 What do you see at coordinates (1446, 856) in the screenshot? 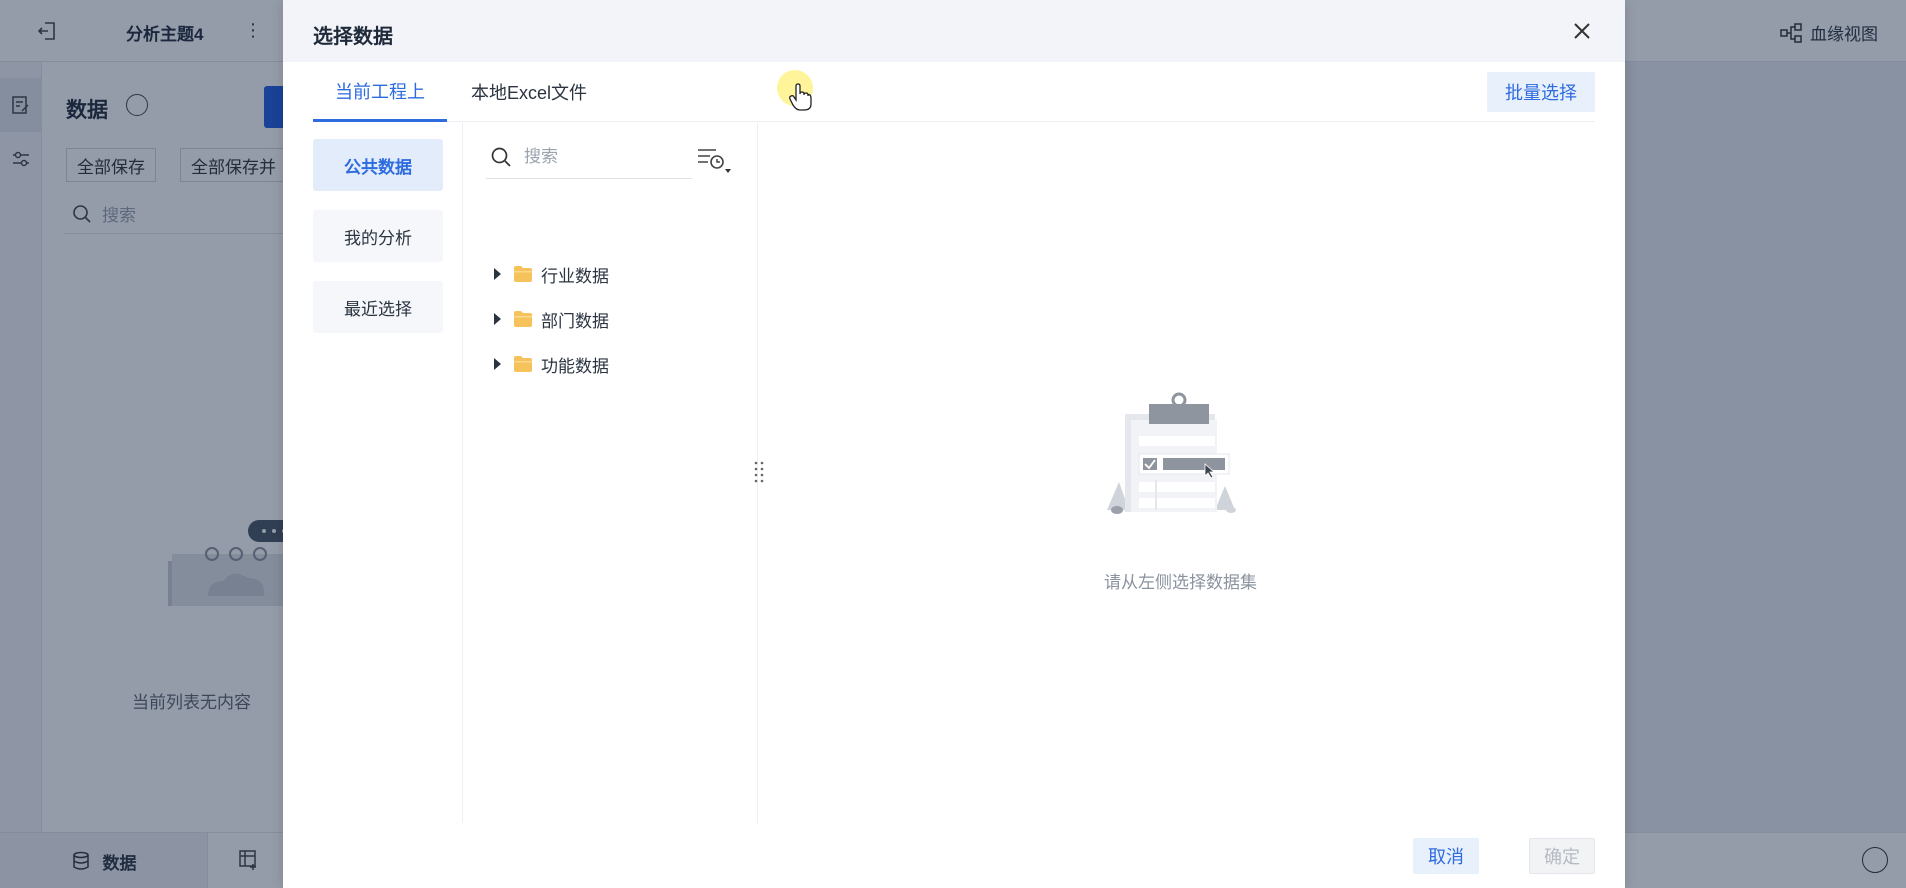
I see `cancel-button: 取消` at bounding box center [1446, 856].